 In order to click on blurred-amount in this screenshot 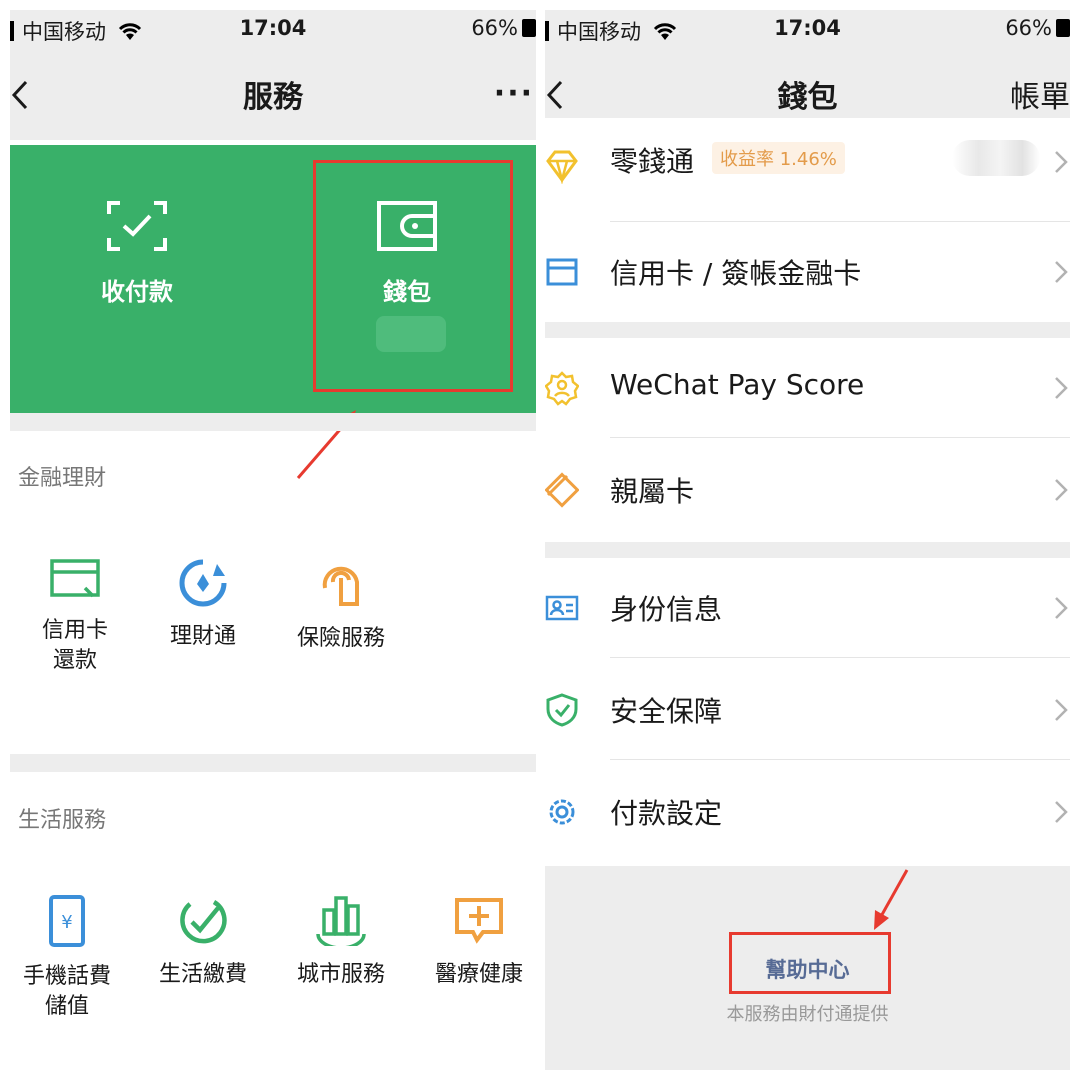, I will do `click(996, 158)`.